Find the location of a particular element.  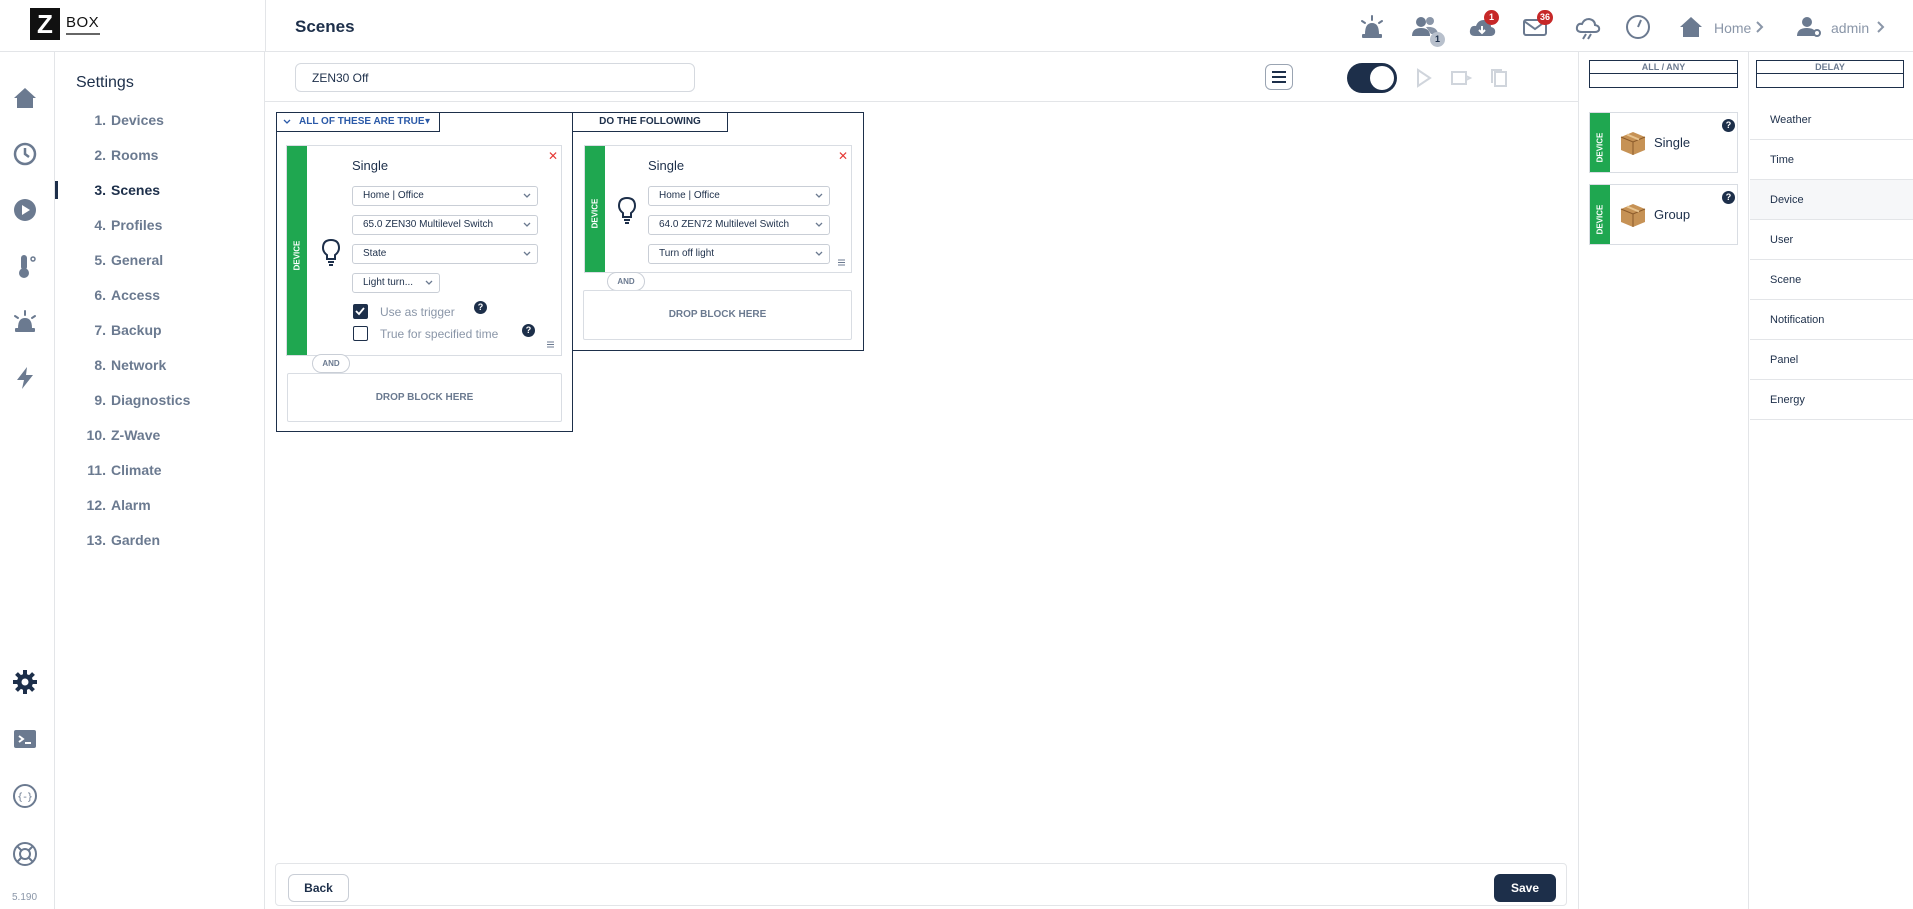

siren-icon is located at coordinates (1372, 27).